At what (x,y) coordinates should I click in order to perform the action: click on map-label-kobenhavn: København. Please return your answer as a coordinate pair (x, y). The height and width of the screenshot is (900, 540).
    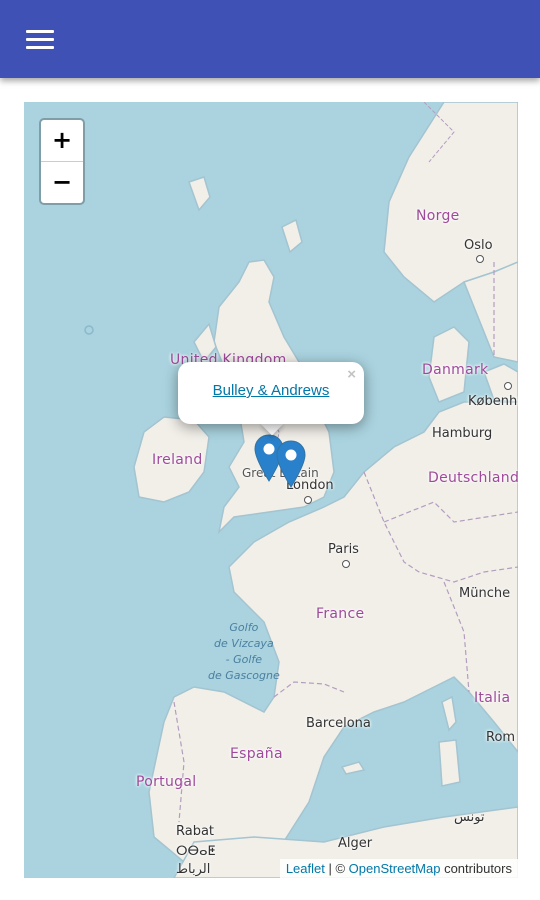
    Looking at the image, I should click on (493, 401).